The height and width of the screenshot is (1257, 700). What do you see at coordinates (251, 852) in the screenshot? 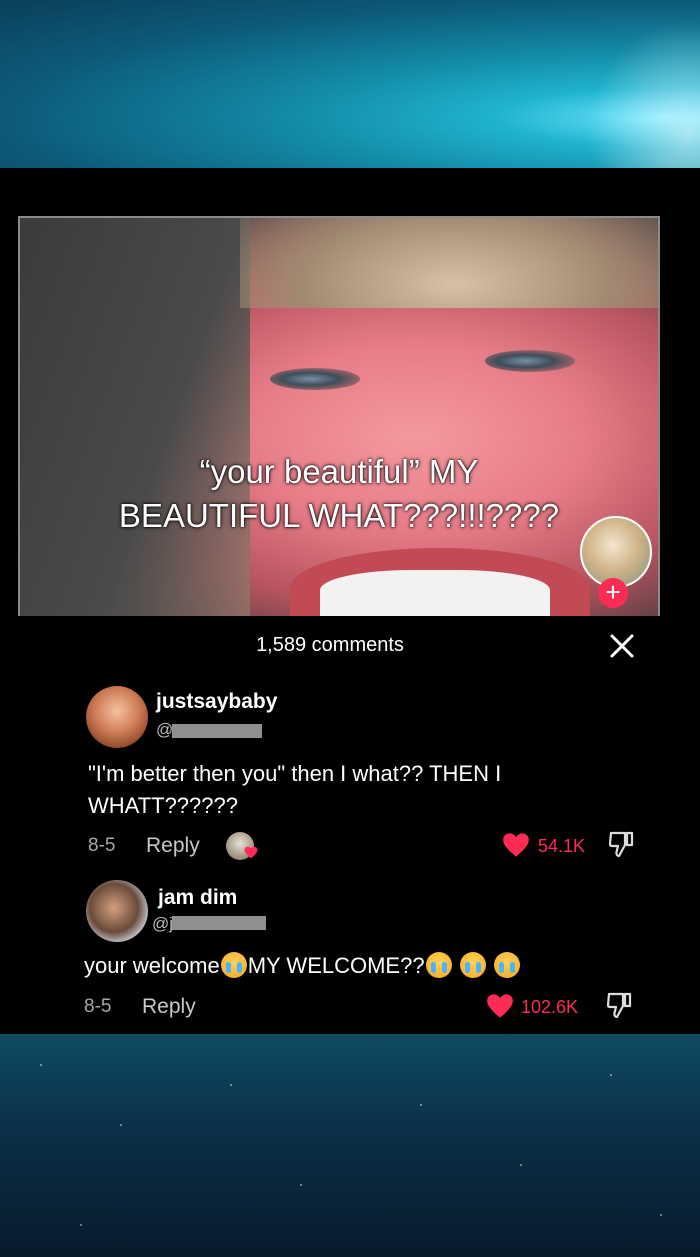
I see `creator-liked-heart-icon` at bounding box center [251, 852].